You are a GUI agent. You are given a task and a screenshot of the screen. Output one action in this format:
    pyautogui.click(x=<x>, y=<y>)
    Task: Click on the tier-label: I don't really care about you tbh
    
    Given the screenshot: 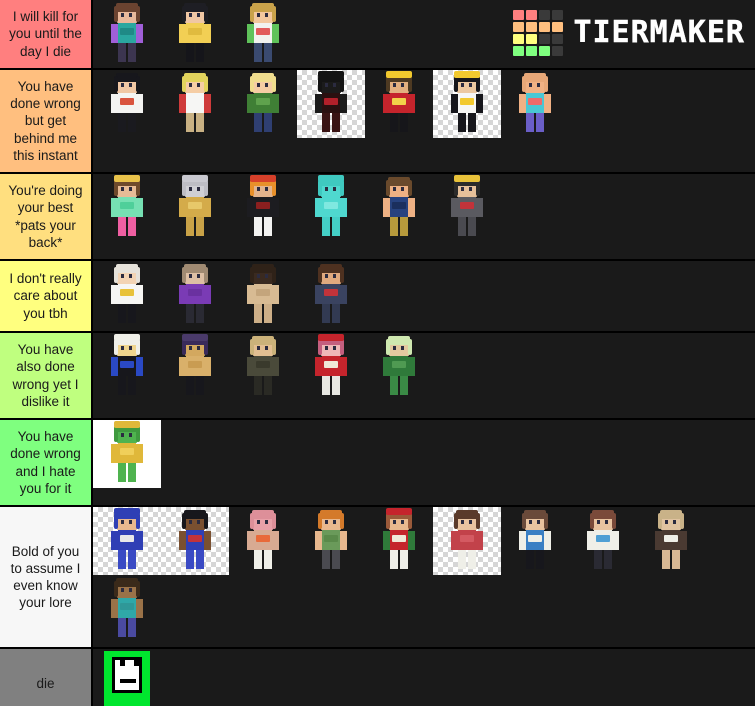 What is the action you would take?
    pyautogui.click(x=46, y=296)
    